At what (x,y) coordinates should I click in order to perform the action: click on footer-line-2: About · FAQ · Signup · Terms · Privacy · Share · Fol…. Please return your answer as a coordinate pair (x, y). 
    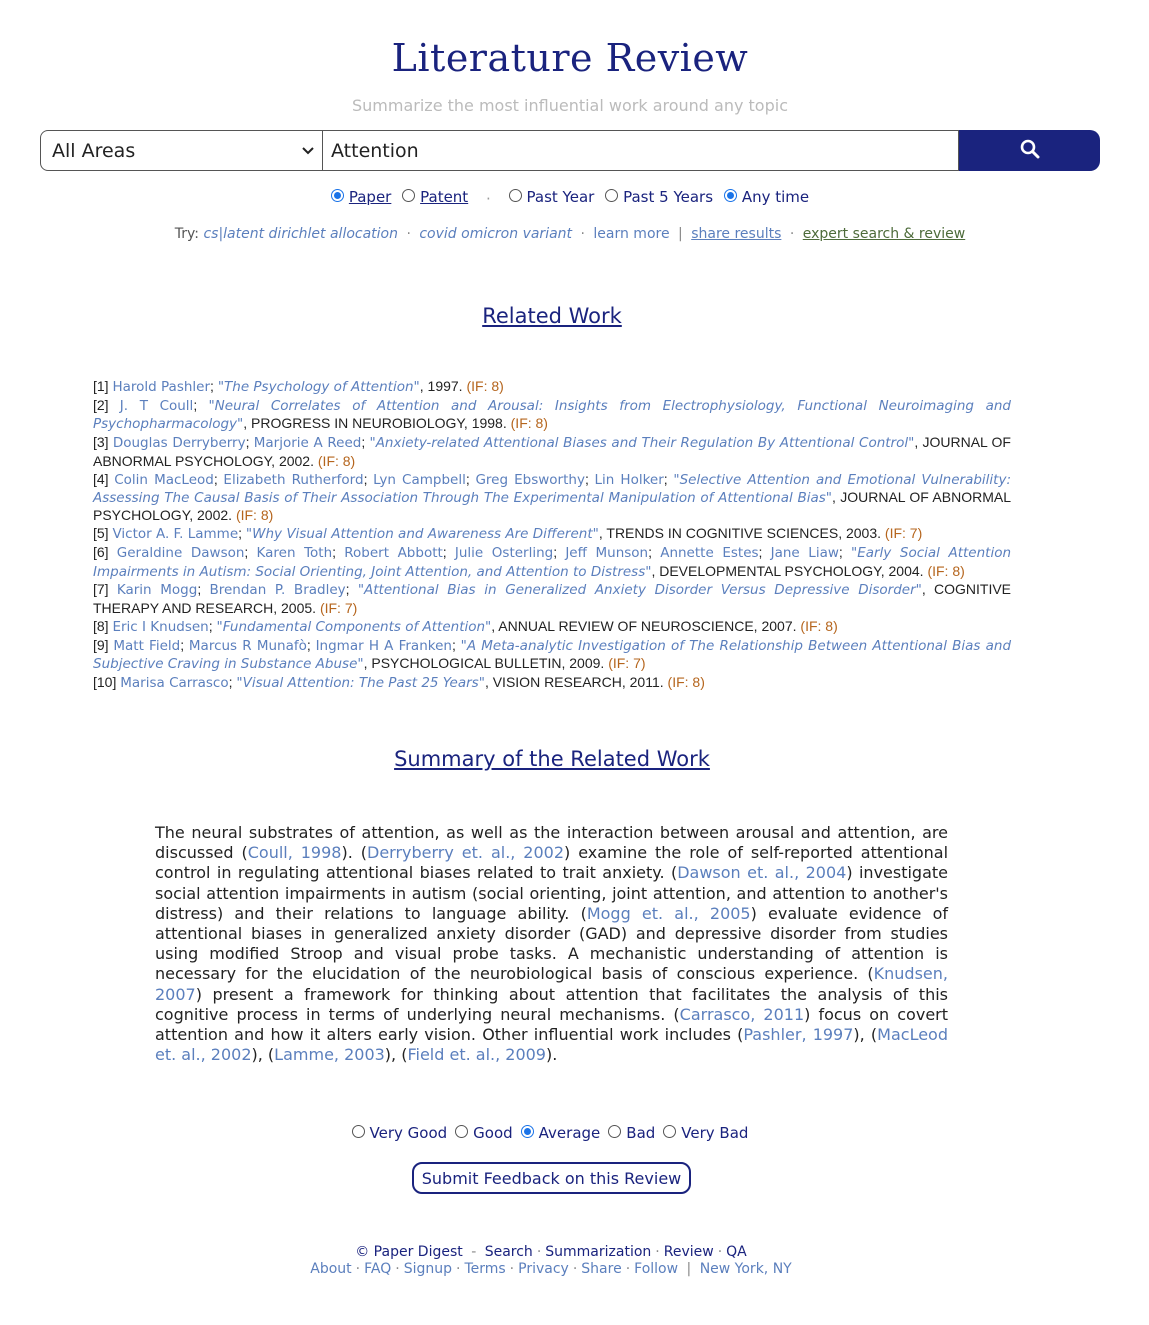
    Looking at the image, I should click on (551, 1269).